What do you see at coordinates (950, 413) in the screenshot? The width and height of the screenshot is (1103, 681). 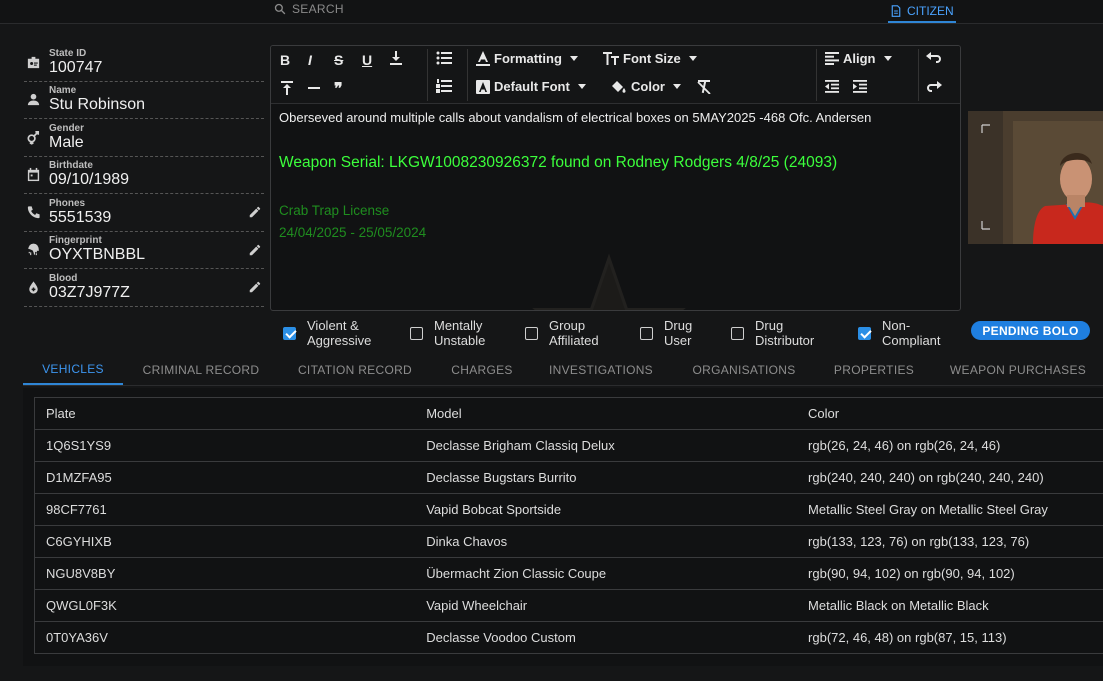 I see `column-header-color: Color` at bounding box center [950, 413].